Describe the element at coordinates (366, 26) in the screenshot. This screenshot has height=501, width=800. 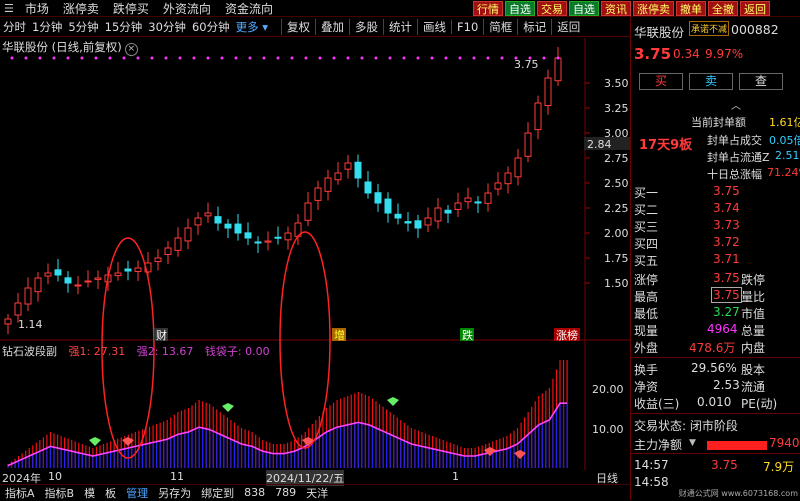
I see `tool-multi-stock: 多股` at that location.